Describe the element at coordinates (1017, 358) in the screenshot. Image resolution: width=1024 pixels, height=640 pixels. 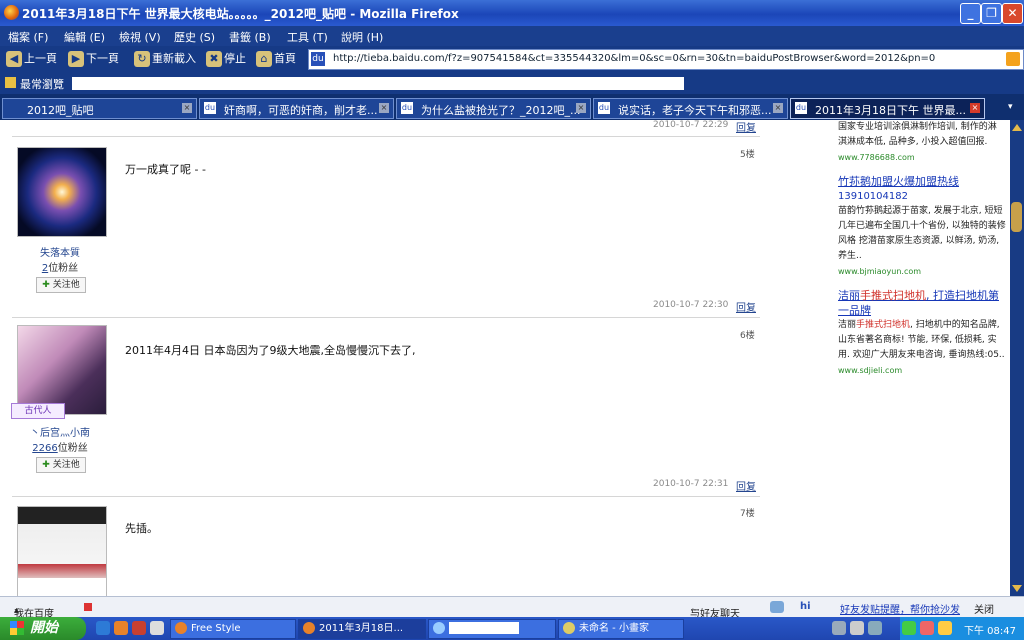
I see `vertical-scrollbar` at that location.